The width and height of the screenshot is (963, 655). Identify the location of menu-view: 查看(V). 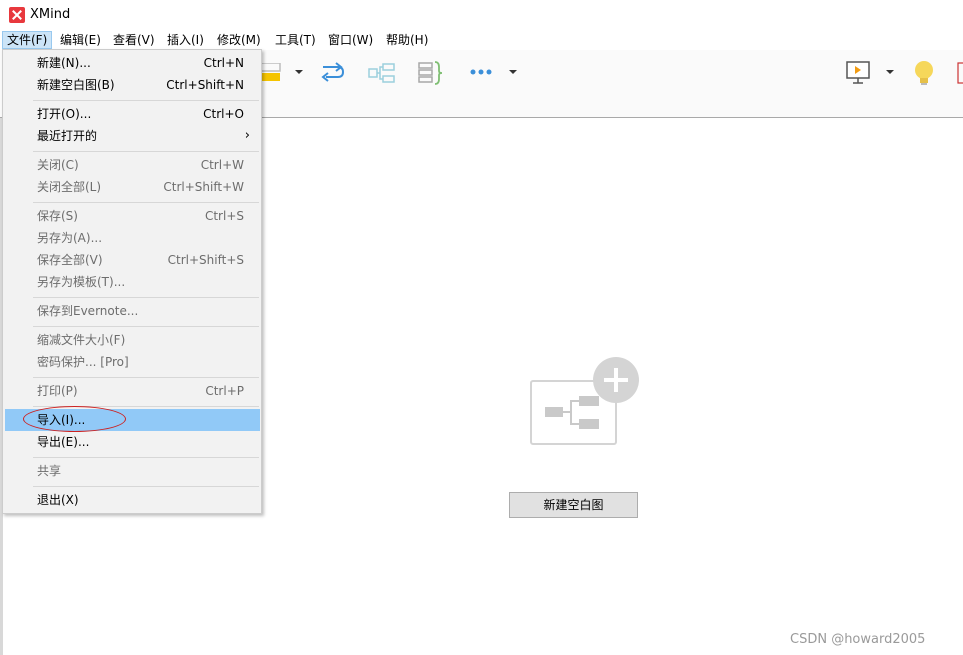
(134, 40).